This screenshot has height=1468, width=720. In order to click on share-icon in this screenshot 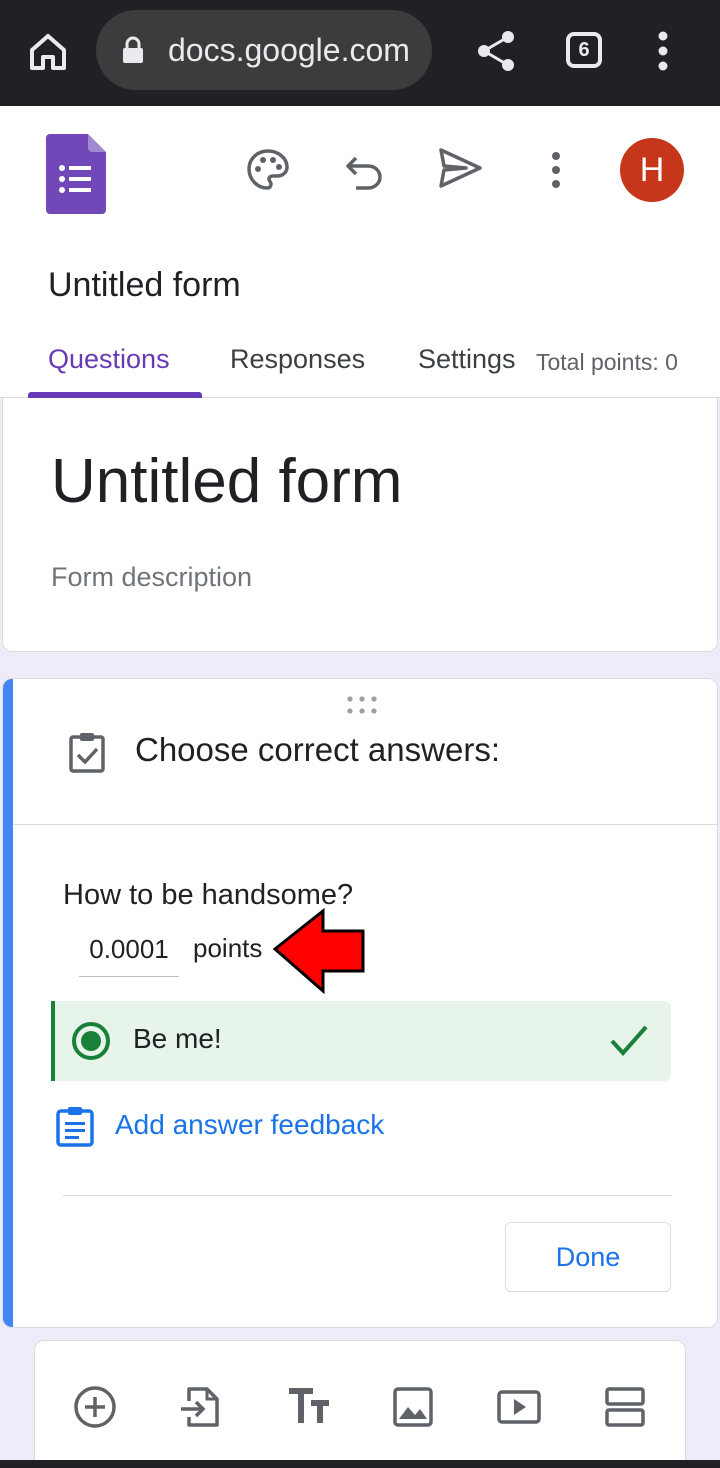, I will do `click(497, 51)`.